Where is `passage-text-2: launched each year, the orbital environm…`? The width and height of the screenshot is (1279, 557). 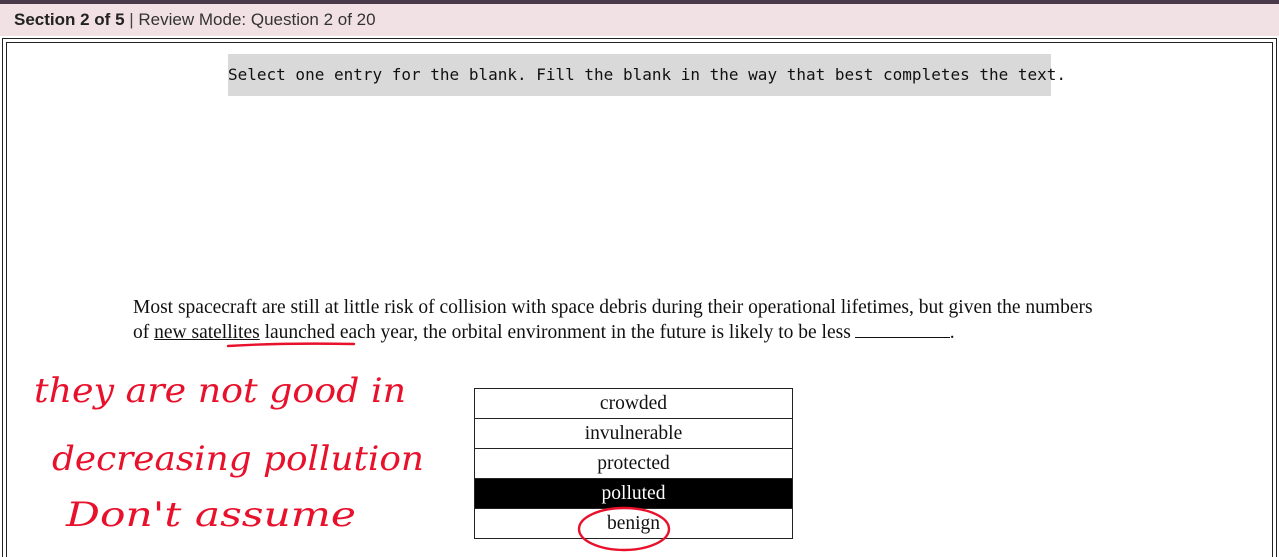 passage-text-2: launched each year, the orbital environm… is located at coordinates (555, 332).